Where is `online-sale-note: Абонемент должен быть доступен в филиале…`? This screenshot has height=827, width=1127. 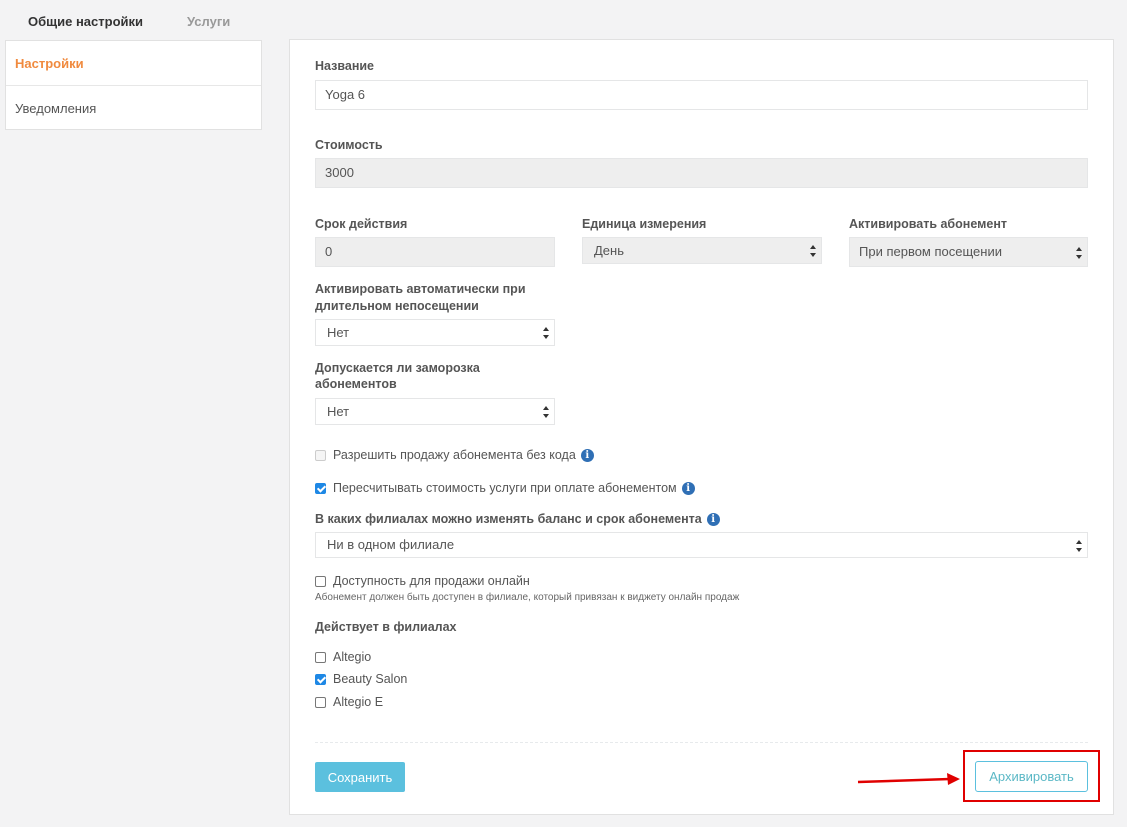 online-sale-note: Абонемент должен быть доступен в филиале… is located at coordinates (527, 597).